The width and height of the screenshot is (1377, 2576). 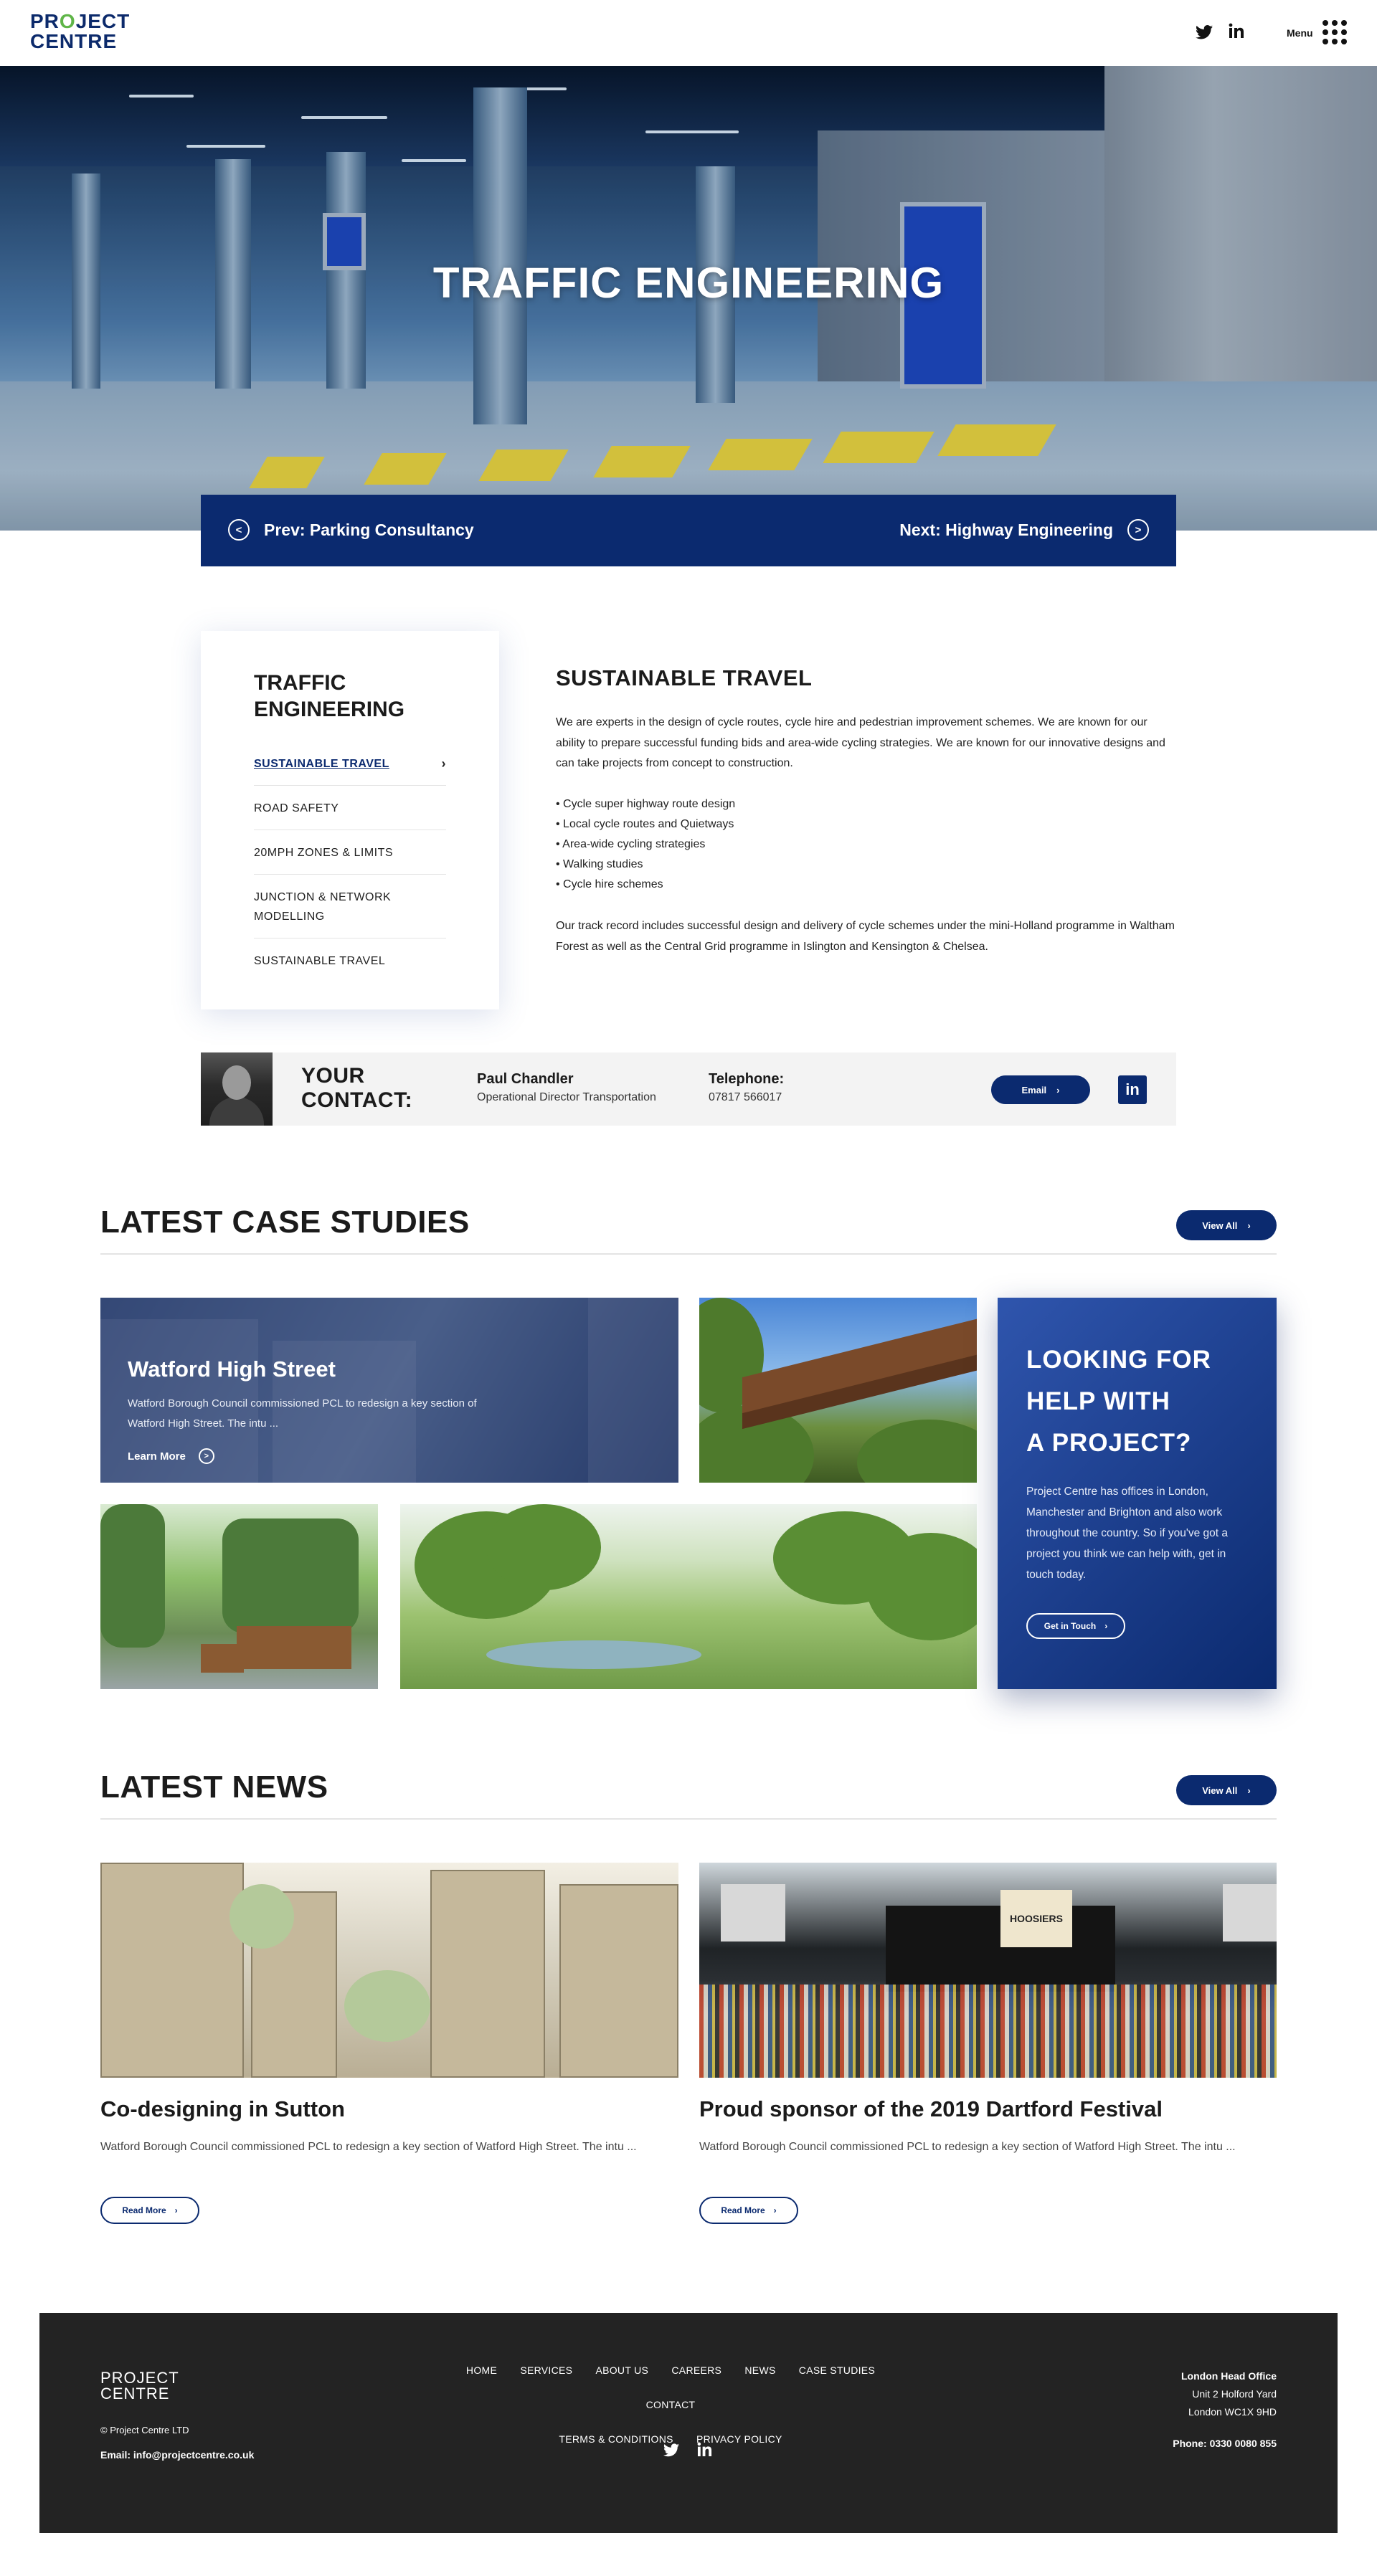 I want to click on address-line: Unit 2 Holford Yard, so click(x=1234, y=2394).